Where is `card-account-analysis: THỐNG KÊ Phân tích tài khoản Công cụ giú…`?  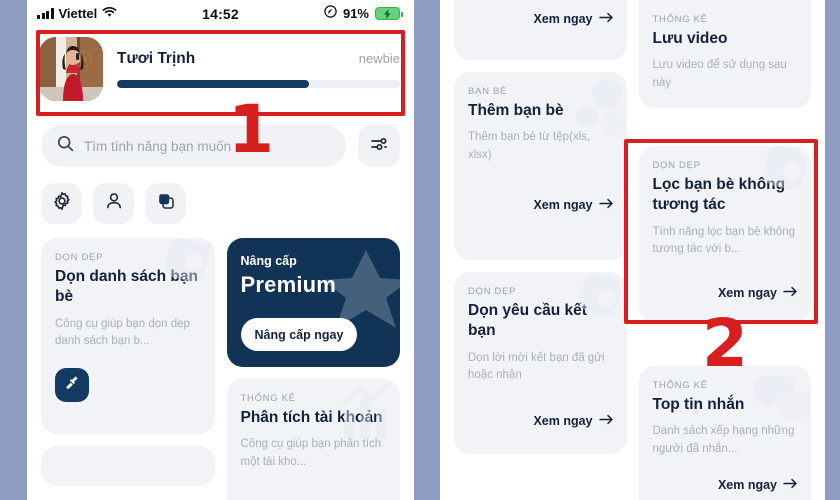 card-account-analysis: THỐNG KÊ Phân tích tài khoản Công cụ giú… is located at coordinates (313, 439).